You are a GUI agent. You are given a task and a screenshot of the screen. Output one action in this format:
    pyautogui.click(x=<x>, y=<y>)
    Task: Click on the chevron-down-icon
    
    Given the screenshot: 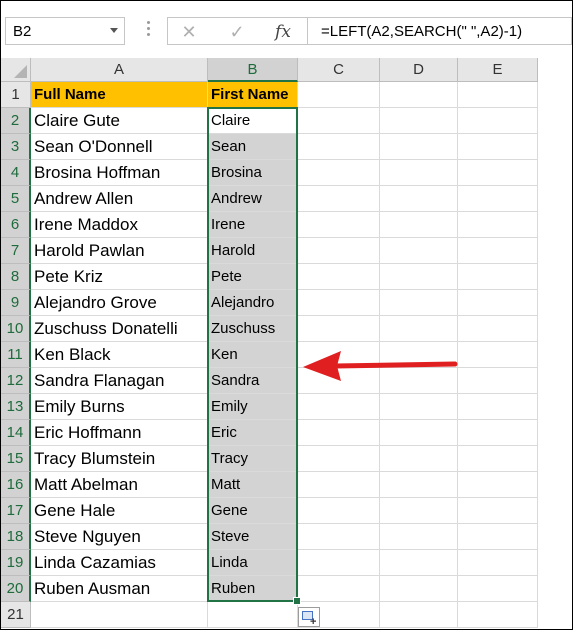 What is the action you would take?
    pyautogui.click(x=114, y=30)
    